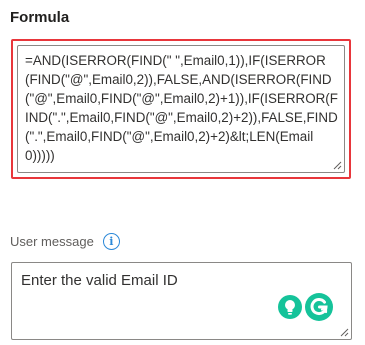 The image size is (365, 345). I want to click on grammarly-g-glyph, so click(319, 307).